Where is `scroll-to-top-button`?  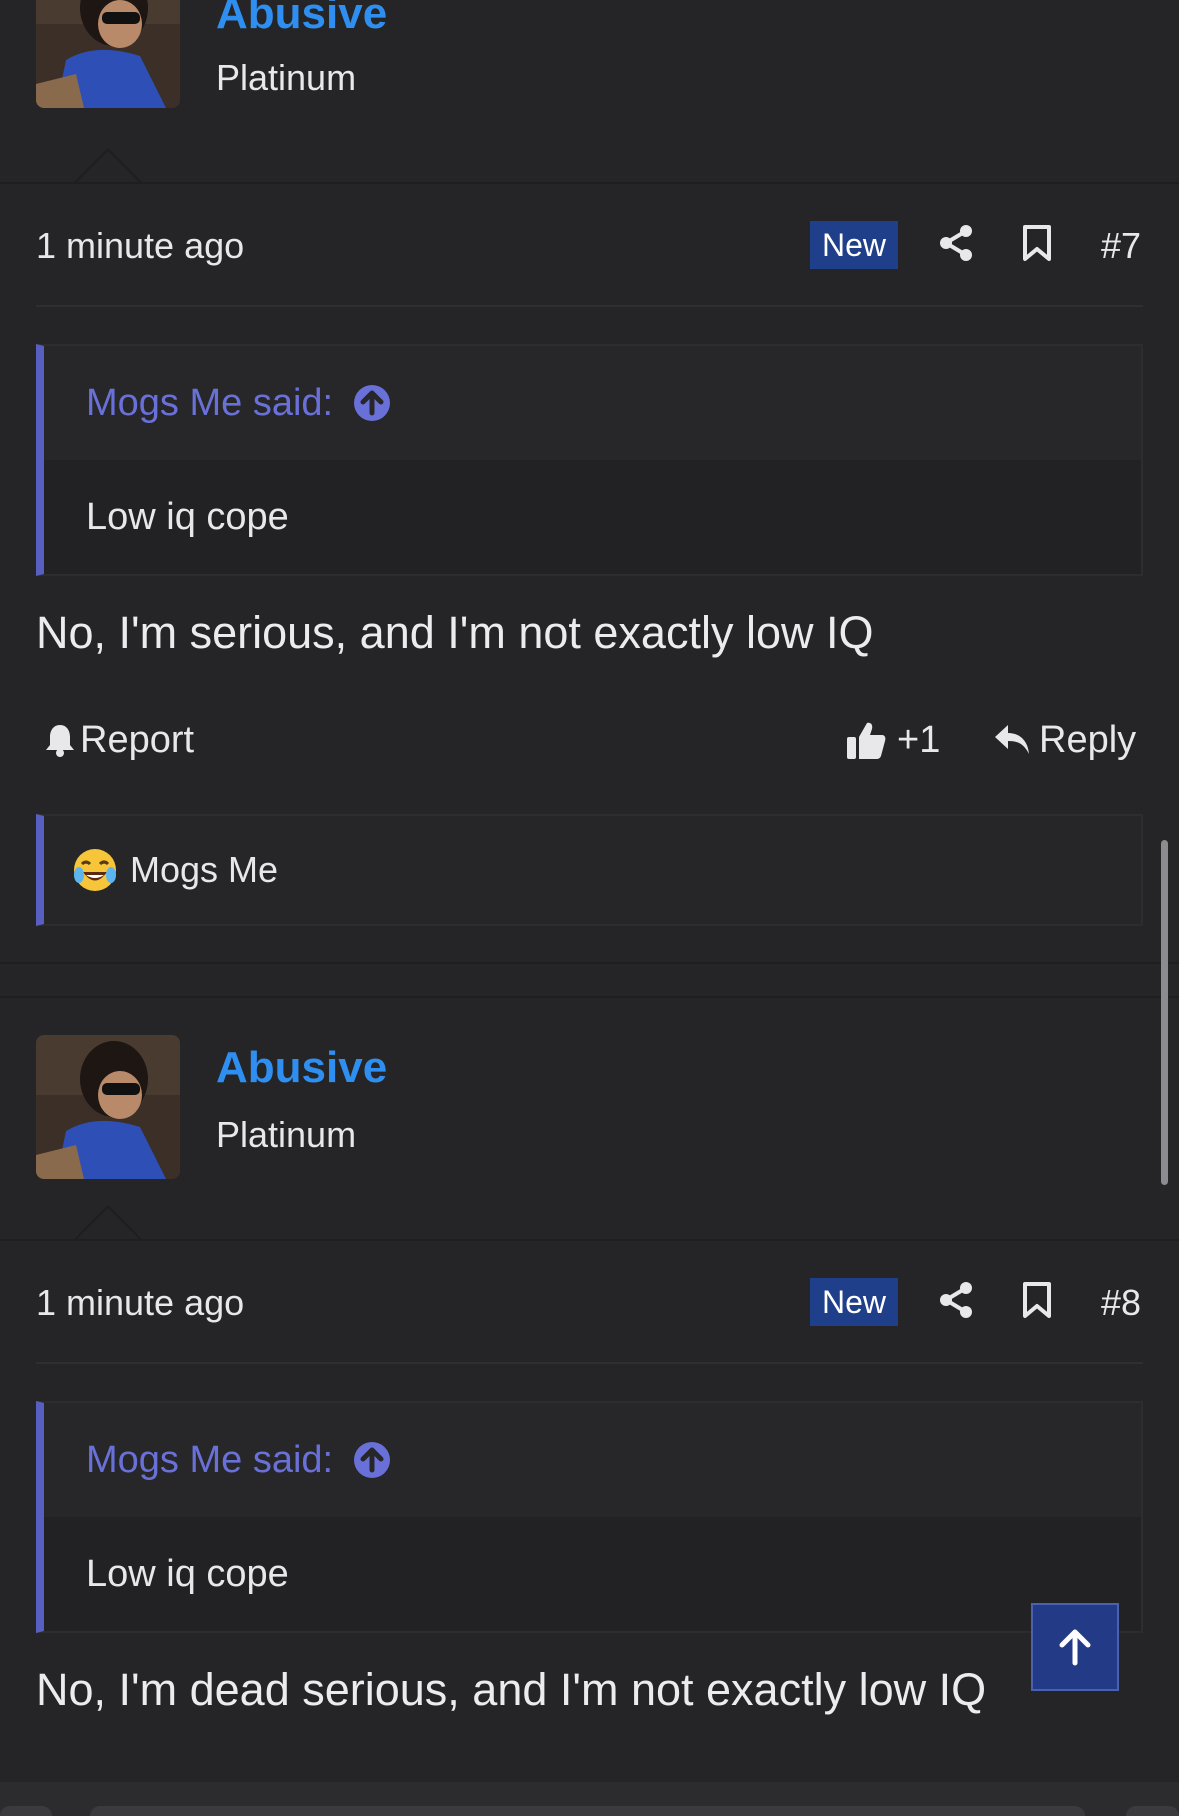 scroll-to-top-button is located at coordinates (1075, 1647).